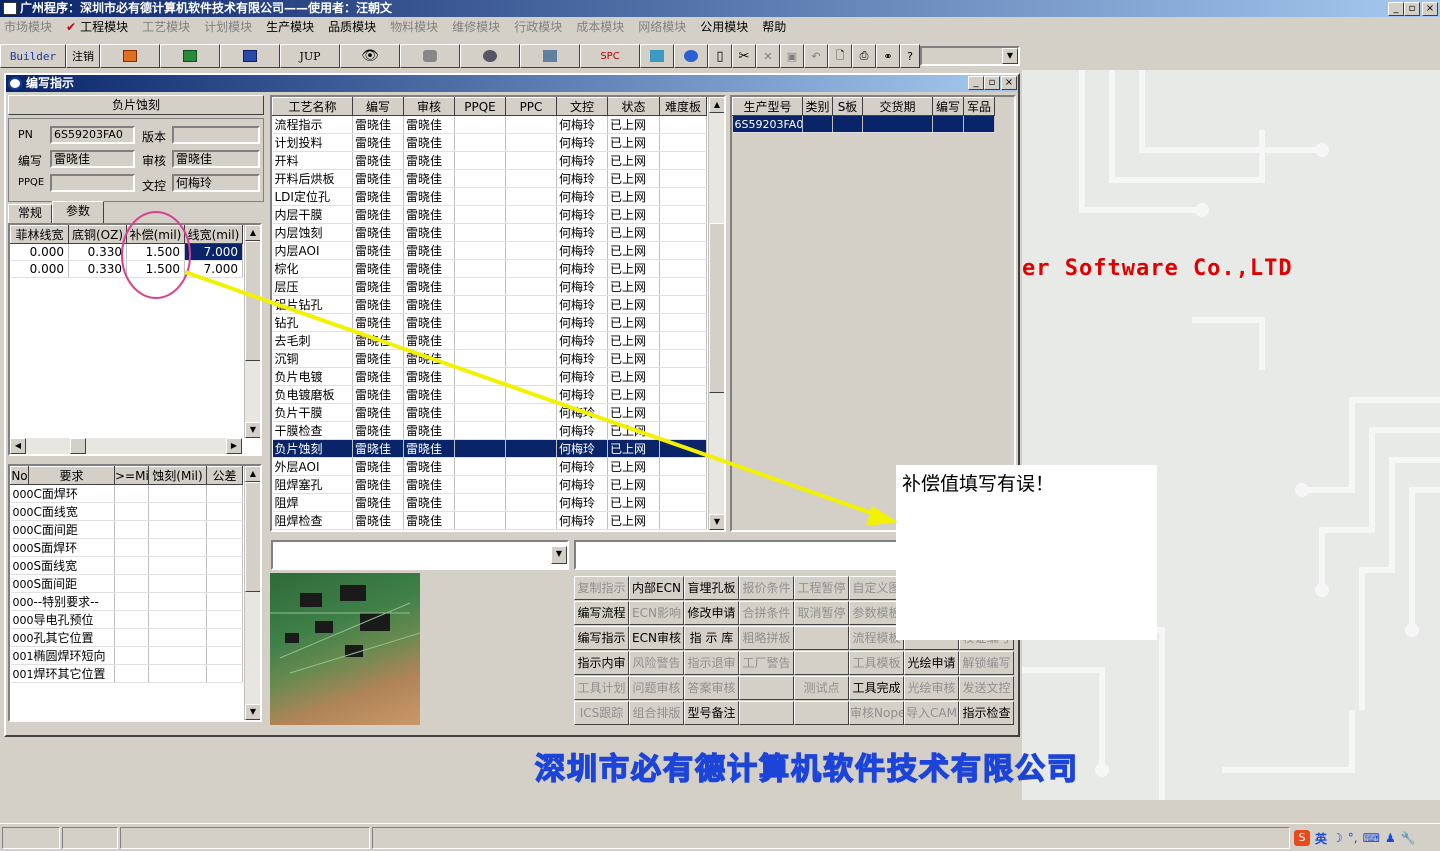  Describe the element at coordinates (532, 394) in the screenshot. I see `annotation-arrow-icon` at that location.